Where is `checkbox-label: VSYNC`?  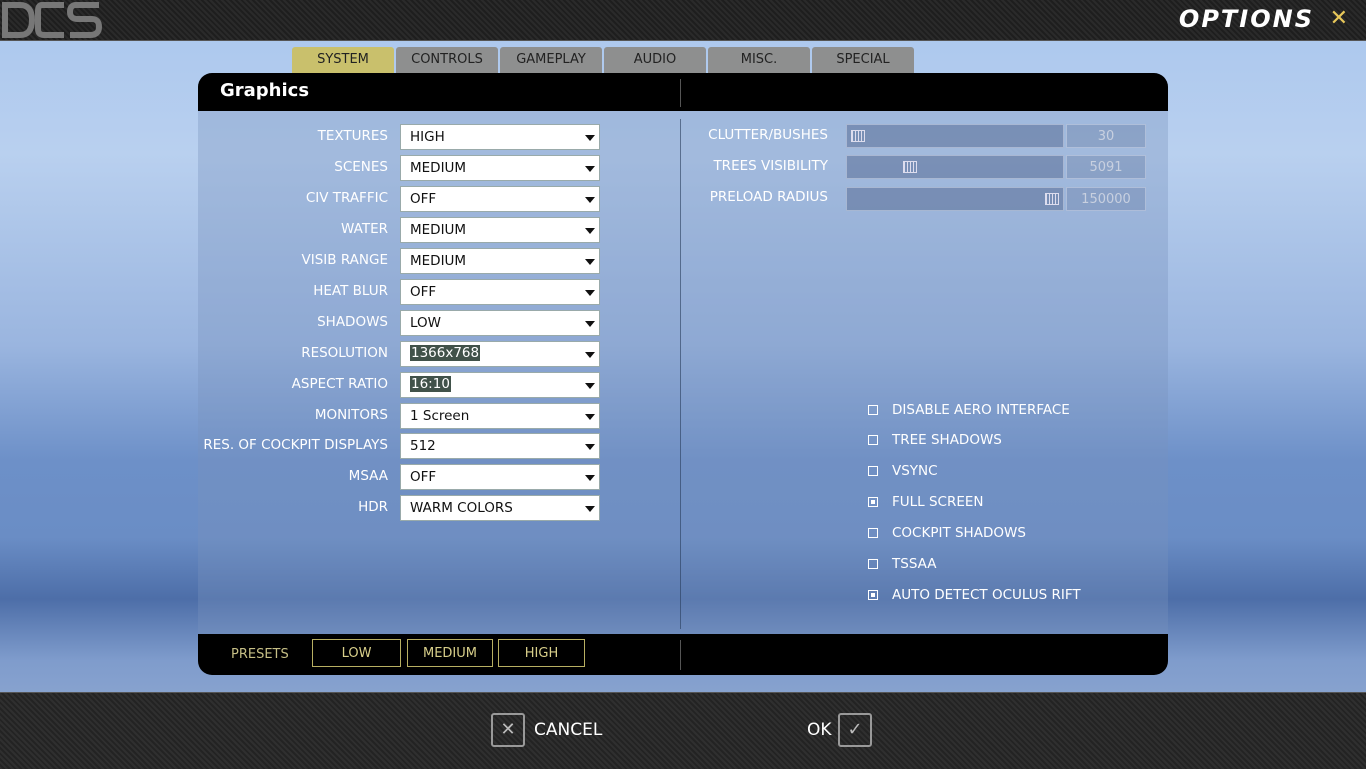
checkbox-label: VSYNC is located at coordinates (915, 471).